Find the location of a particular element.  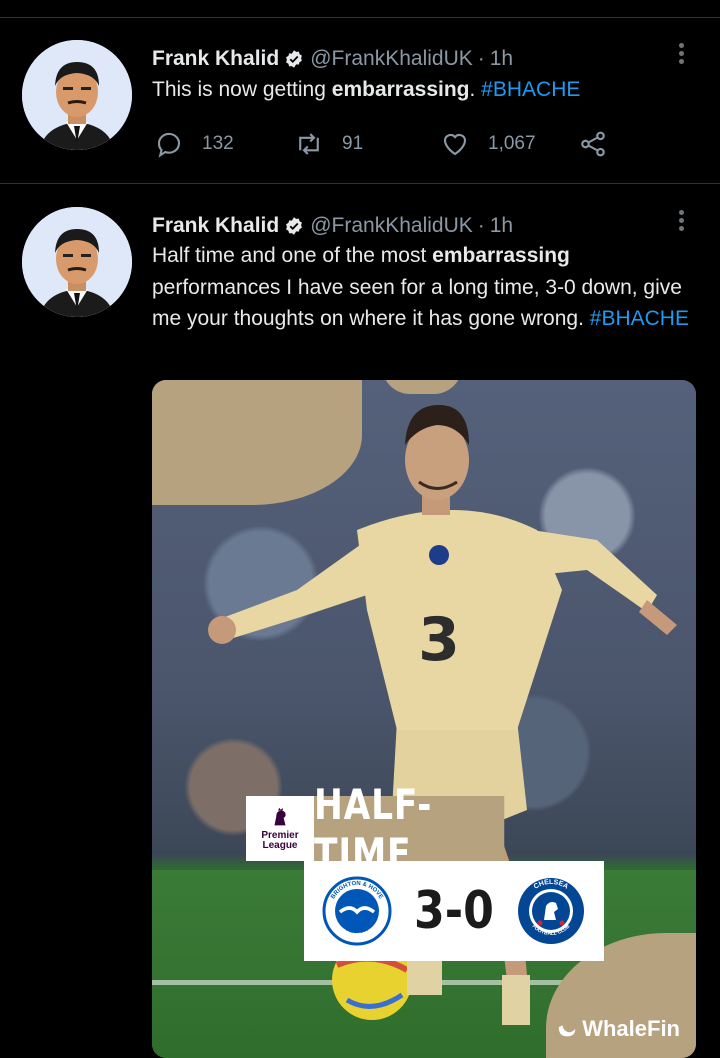

share-icon is located at coordinates (593, 144).